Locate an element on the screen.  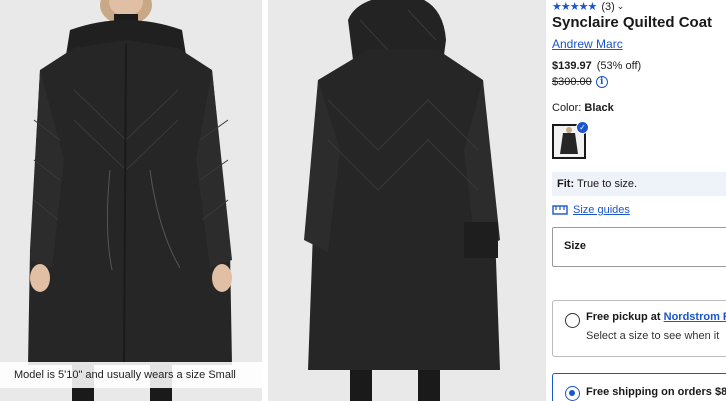
review-count: (3) is located at coordinates (608, 6).